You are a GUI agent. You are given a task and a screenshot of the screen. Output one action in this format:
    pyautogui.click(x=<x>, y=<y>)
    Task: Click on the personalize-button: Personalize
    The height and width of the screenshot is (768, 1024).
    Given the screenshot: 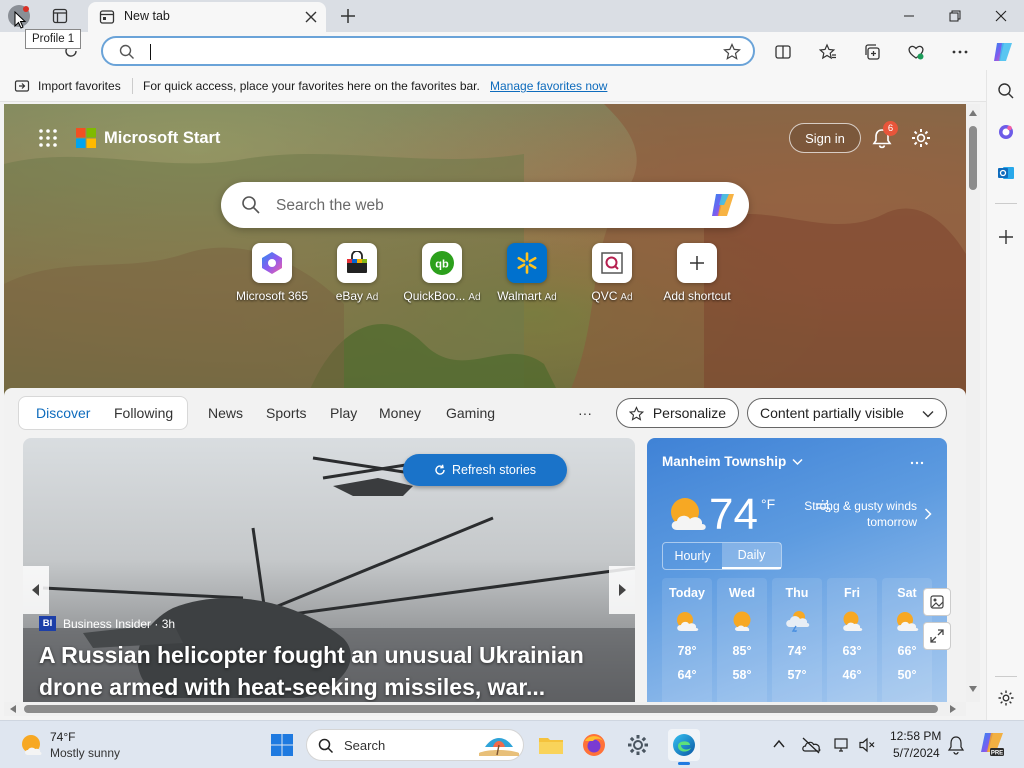 What is the action you would take?
    pyautogui.click(x=677, y=413)
    